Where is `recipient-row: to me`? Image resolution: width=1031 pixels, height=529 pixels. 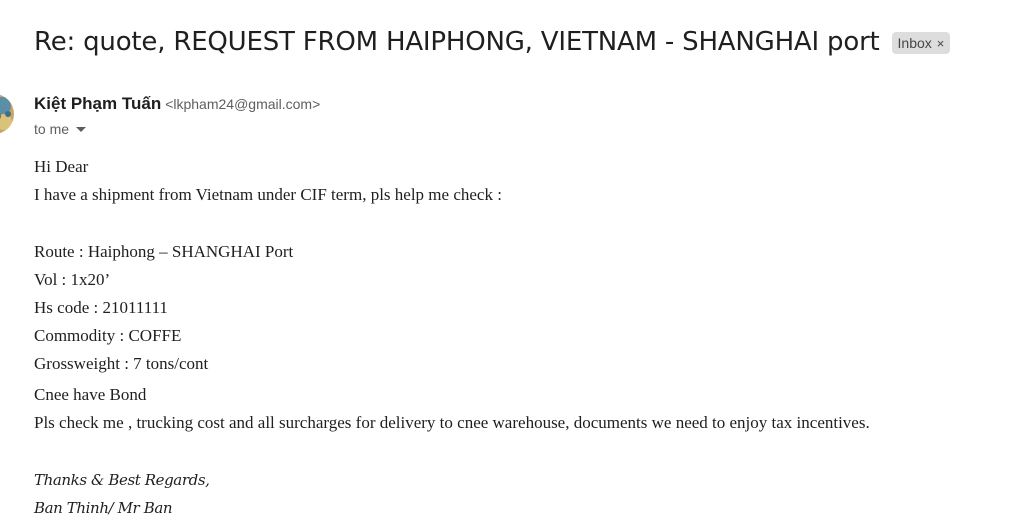 recipient-row: to me is located at coordinates (60, 129).